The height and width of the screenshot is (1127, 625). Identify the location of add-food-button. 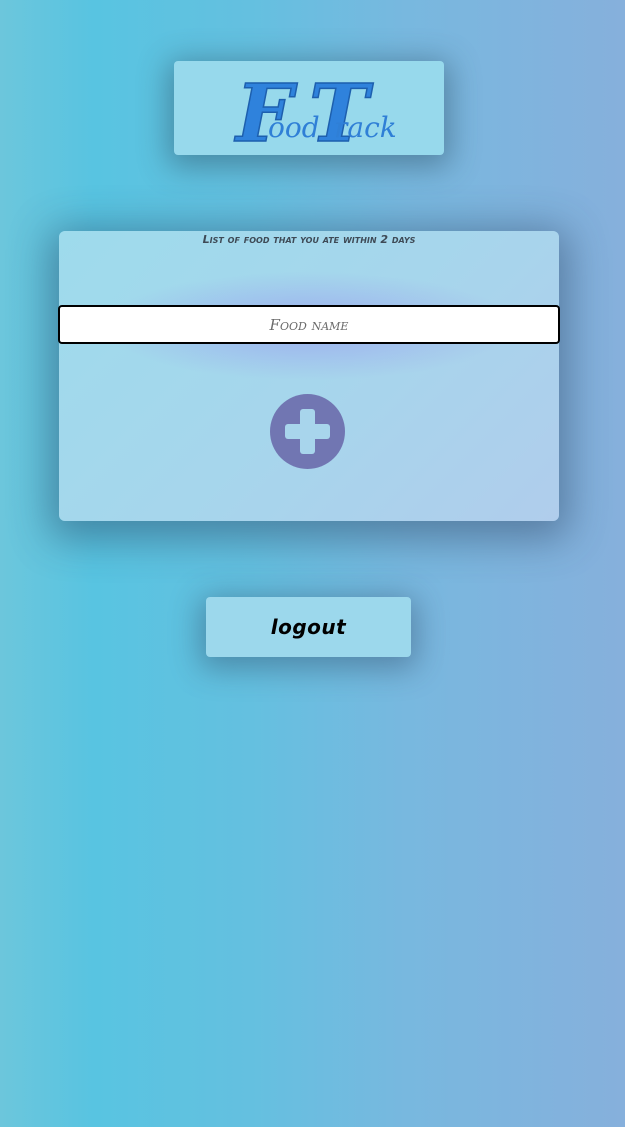
(307, 431).